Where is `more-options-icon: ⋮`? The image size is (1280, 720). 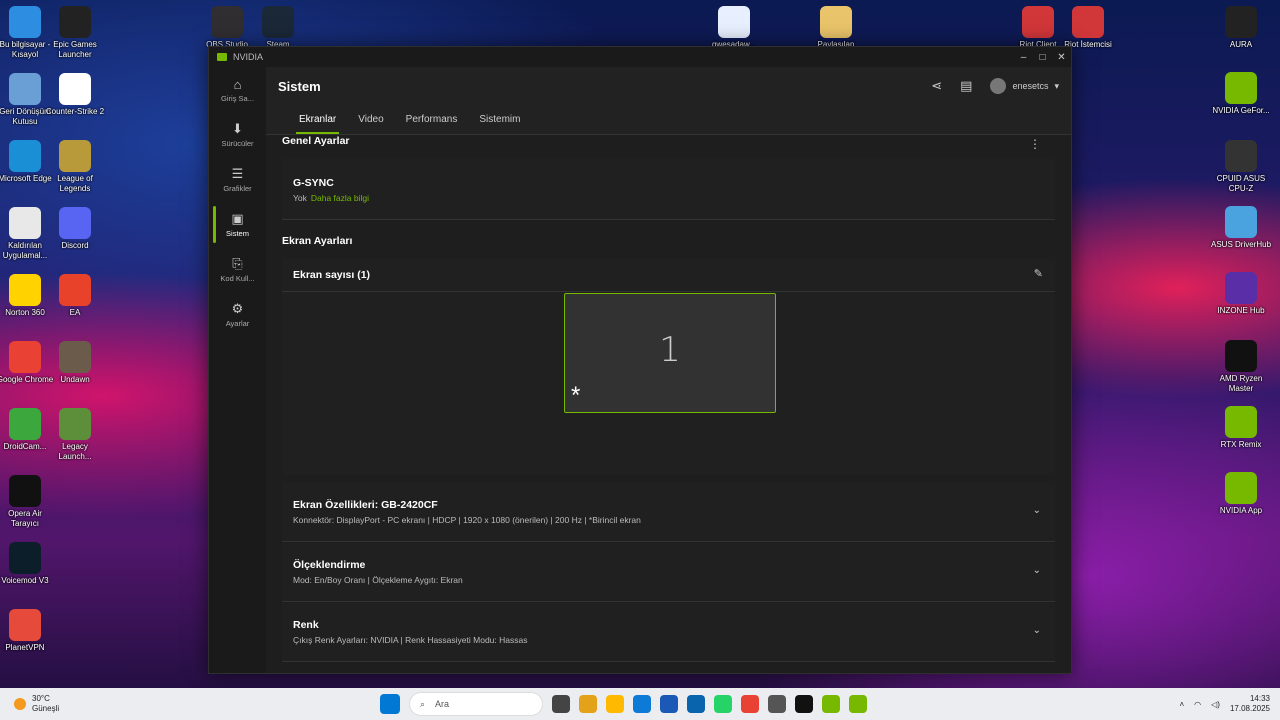 more-options-icon: ⋮ is located at coordinates (1035, 144).